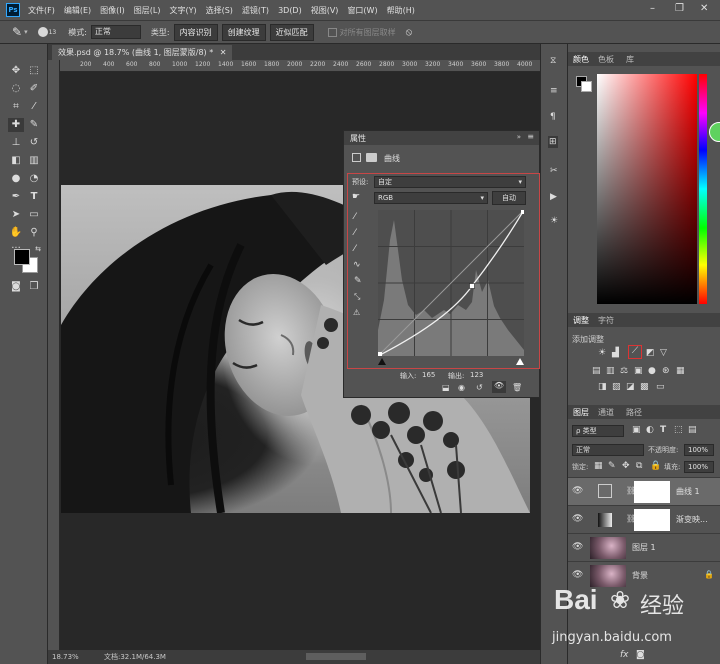  Describe the element at coordinates (357, 297) in the screenshot. I see `smooth-icon: ⤡` at that location.